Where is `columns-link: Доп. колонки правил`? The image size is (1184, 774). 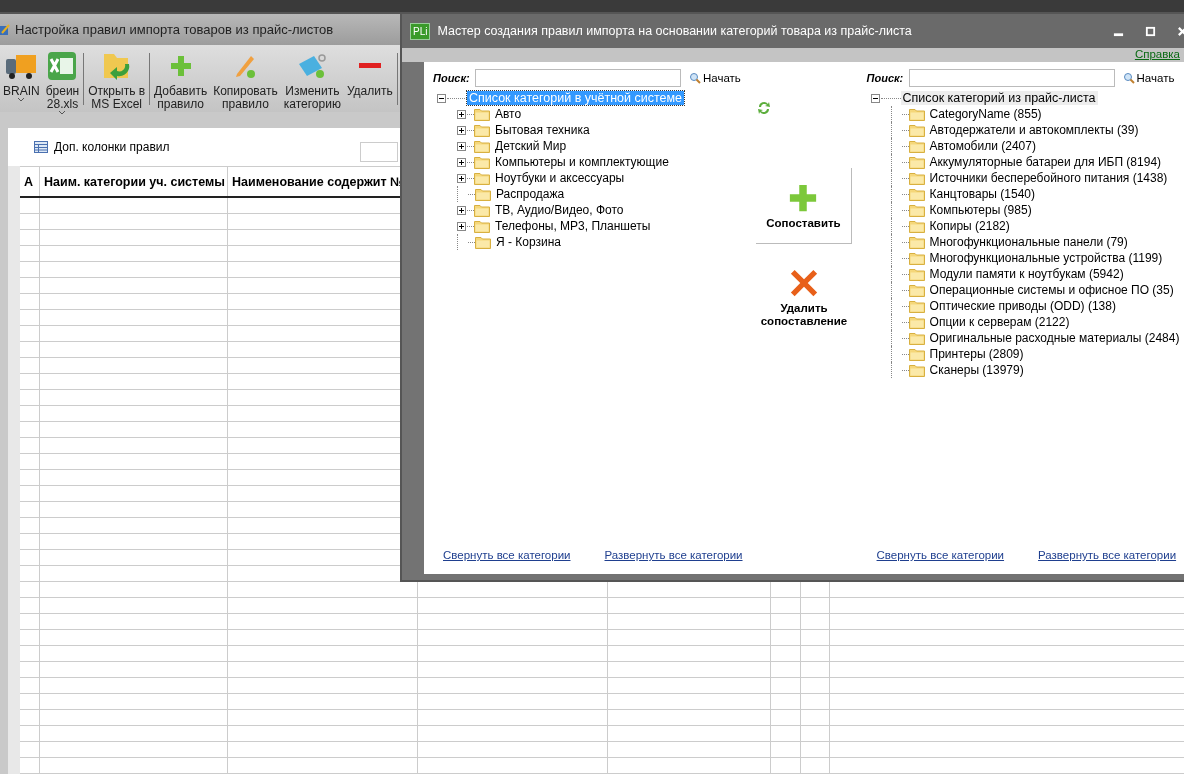
columns-link: Доп. колонки правил is located at coordinates (112, 147).